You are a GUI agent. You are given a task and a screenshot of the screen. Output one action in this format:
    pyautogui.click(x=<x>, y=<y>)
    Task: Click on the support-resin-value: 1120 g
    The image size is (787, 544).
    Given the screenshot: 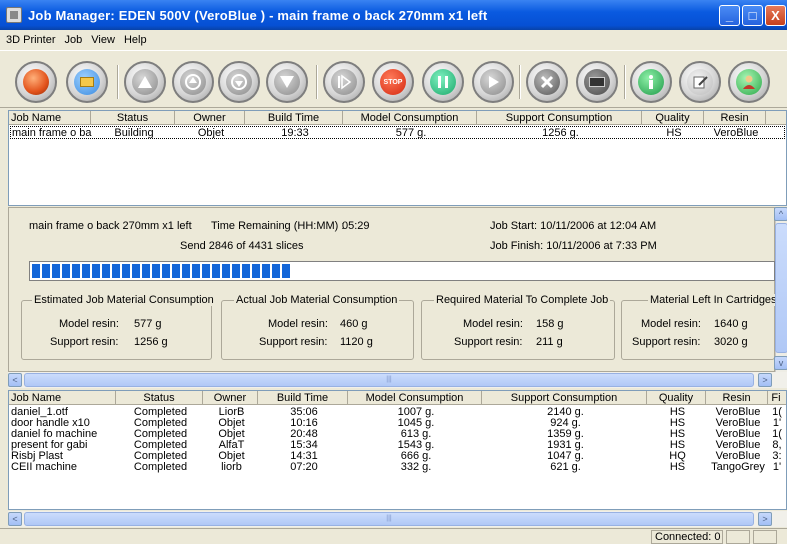 What is the action you would take?
    pyautogui.click(x=356, y=342)
    